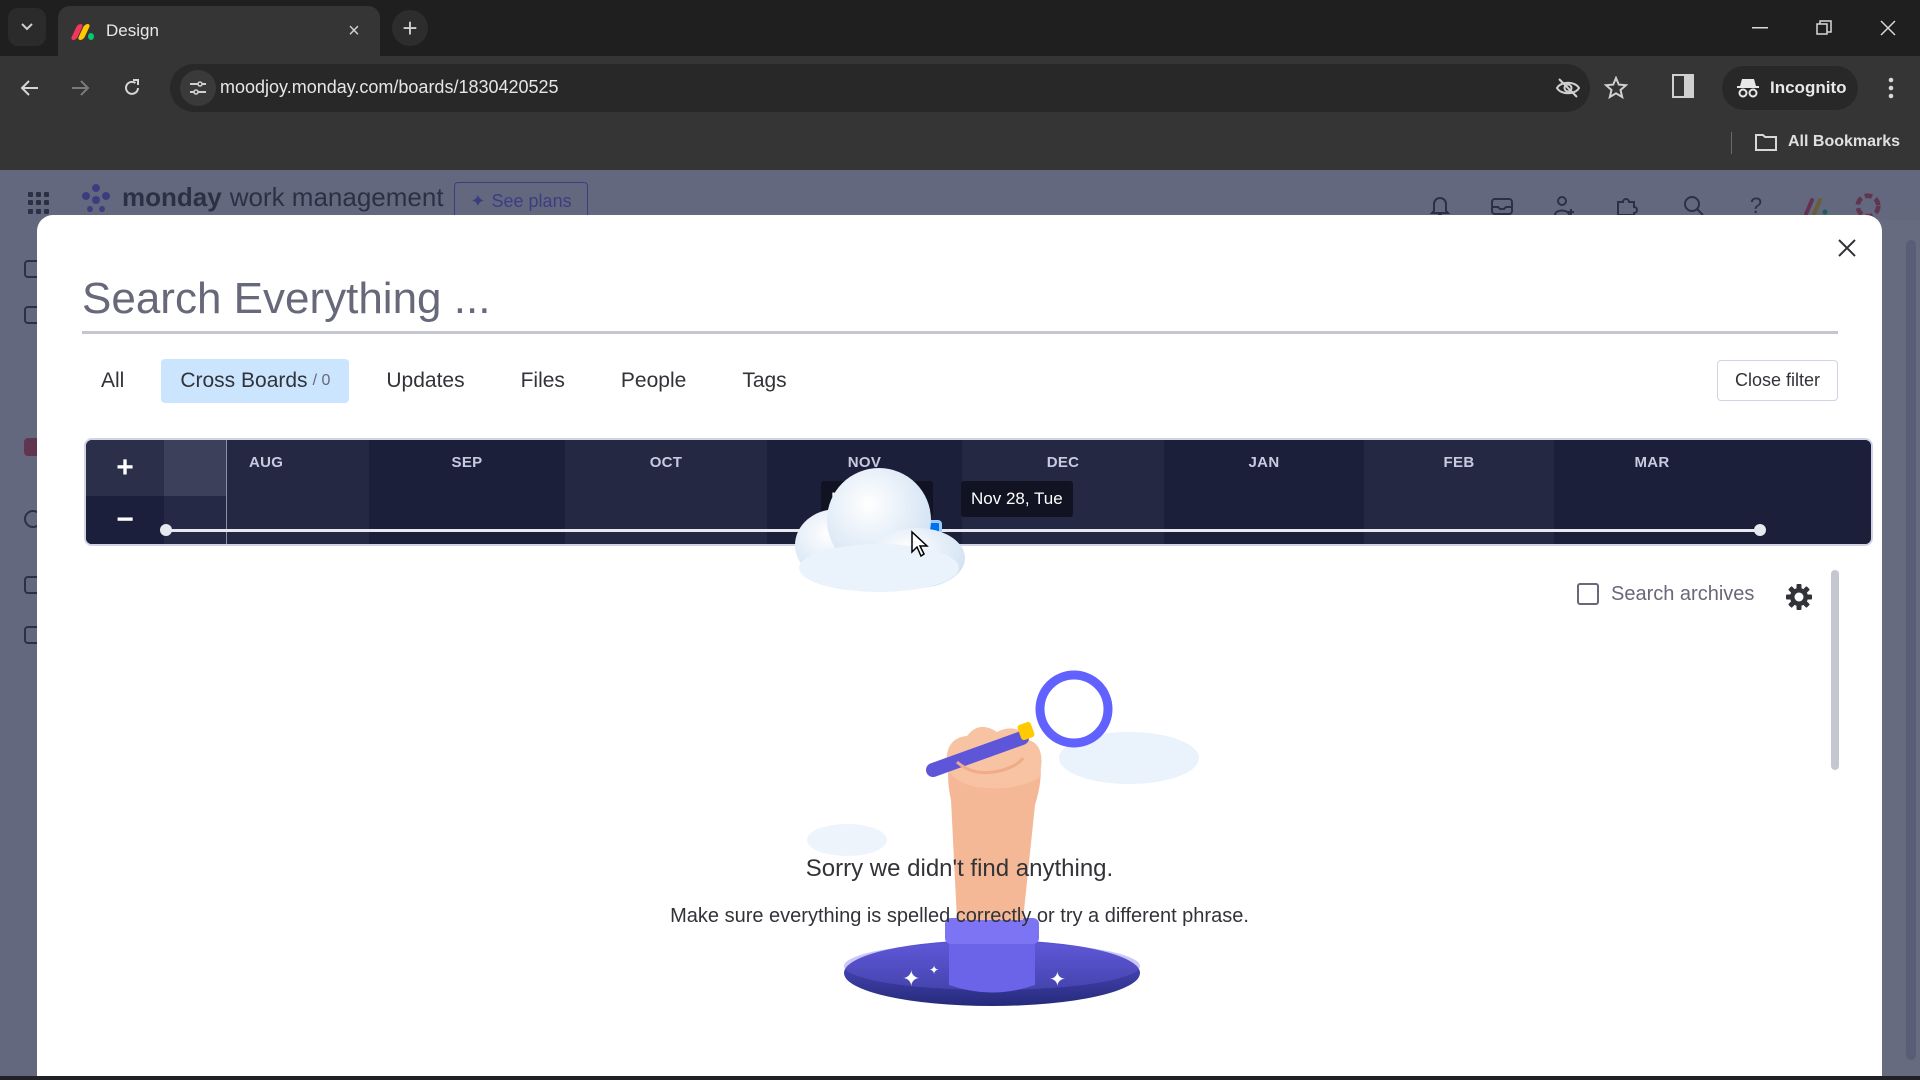 The image size is (1920, 1080). Describe the element at coordinates (1683, 593) in the screenshot. I see `search-archives-label: Search archives` at that location.